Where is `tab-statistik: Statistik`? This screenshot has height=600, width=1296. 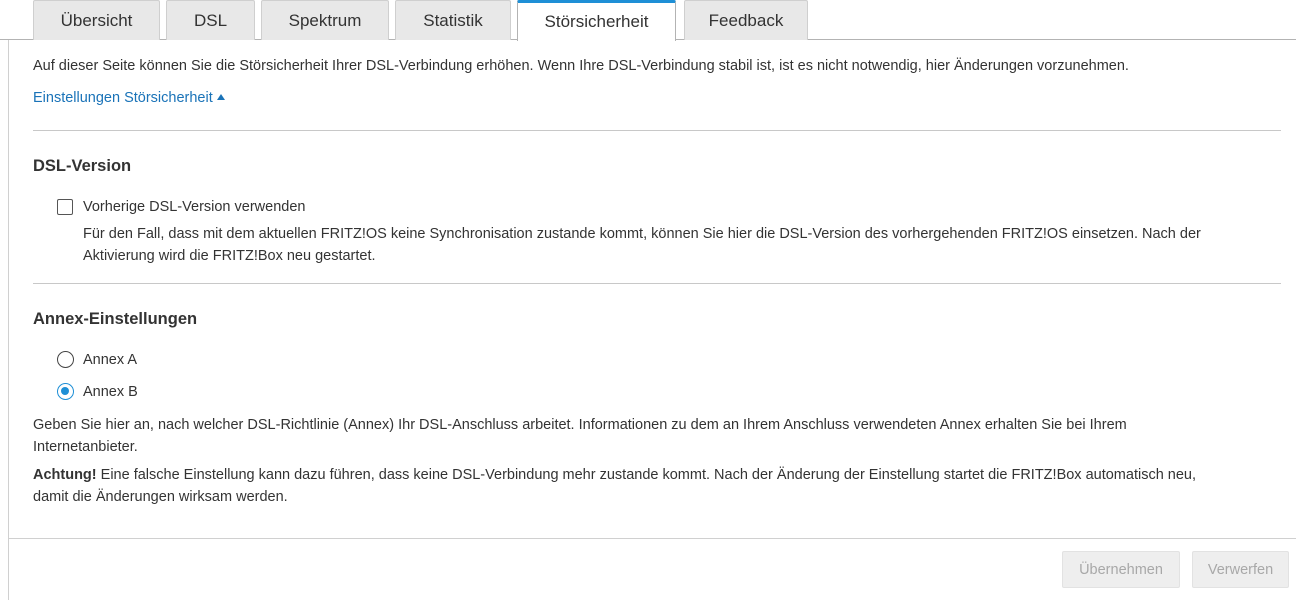 tab-statistik: Statistik is located at coordinates (453, 20).